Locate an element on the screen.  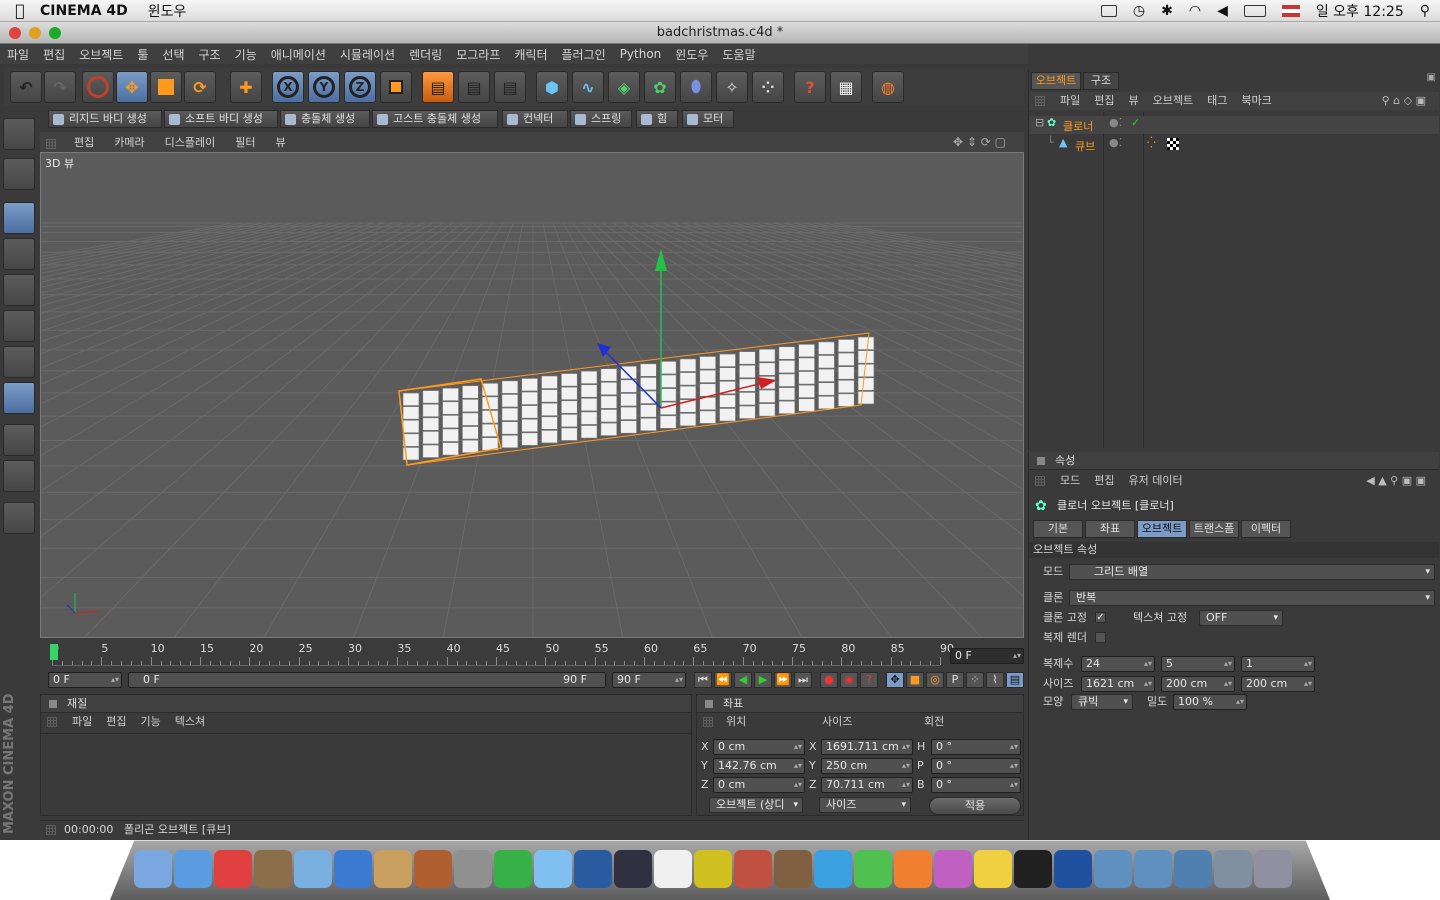
viewport-menu-view: 뷰 is located at coordinates (280, 142).